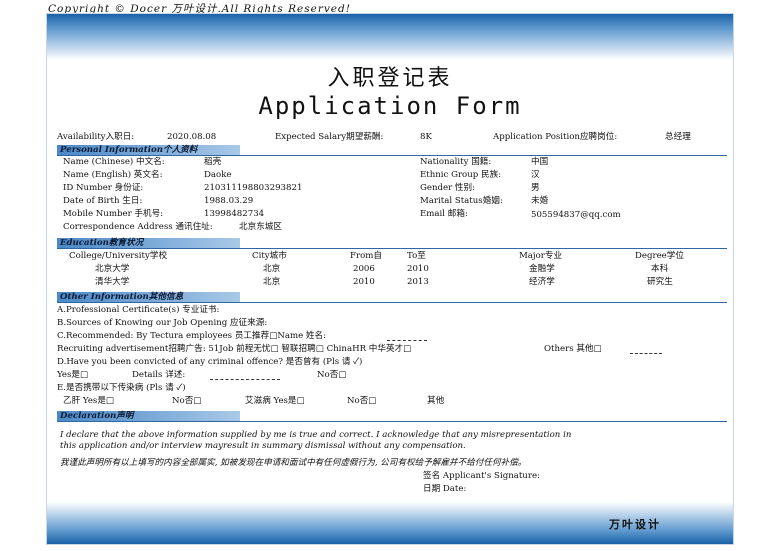 Image resolution: width=780 pixels, height=551 pixels. Describe the element at coordinates (275, 401) in the screenshot. I see `aids-yes: 艾滋病 Yes是□` at that location.